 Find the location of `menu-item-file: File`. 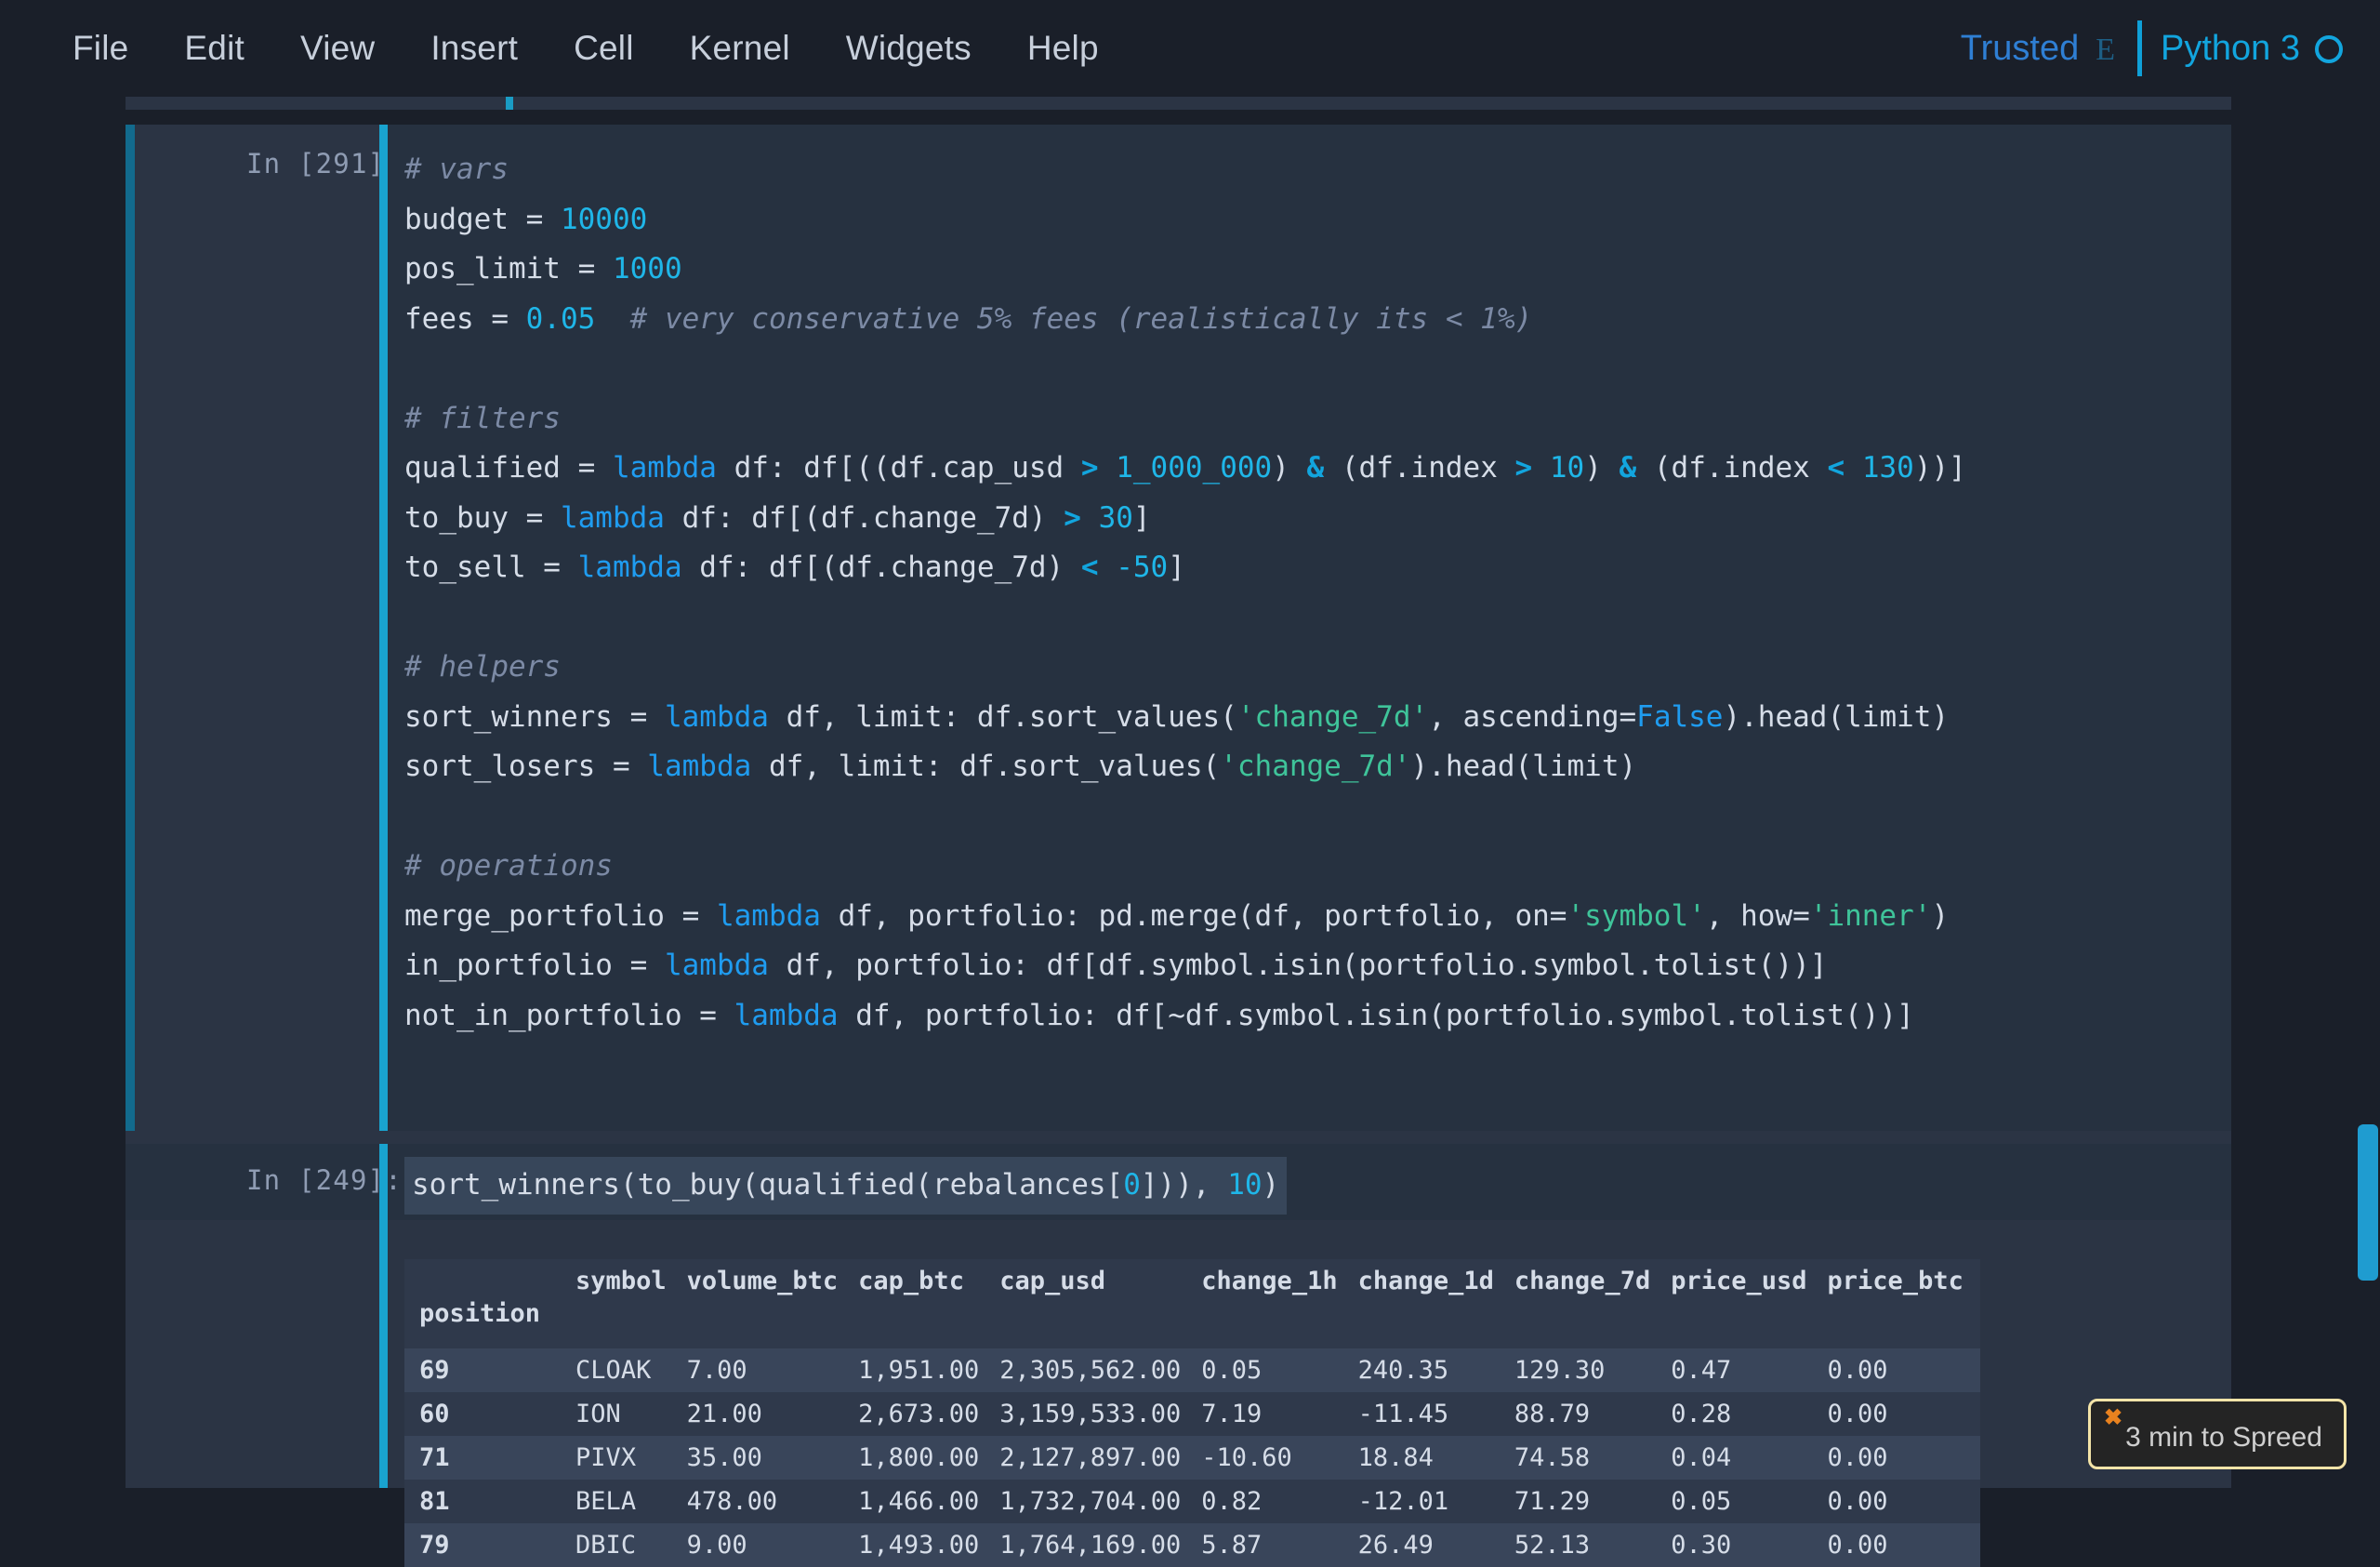

menu-item-file: File is located at coordinates (100, 48).